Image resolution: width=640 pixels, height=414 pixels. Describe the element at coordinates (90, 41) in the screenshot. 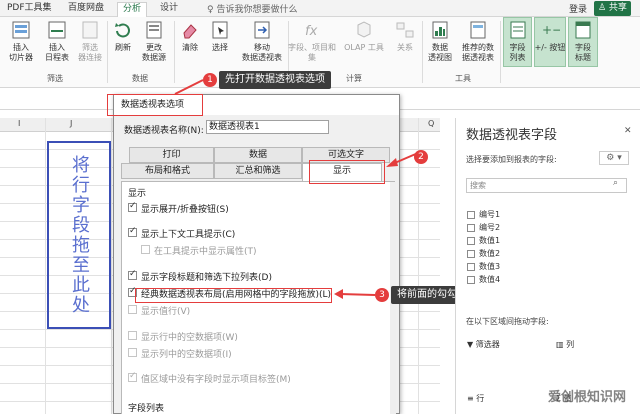

I see `filter-connections-button: 筛选 器连接` at that location.